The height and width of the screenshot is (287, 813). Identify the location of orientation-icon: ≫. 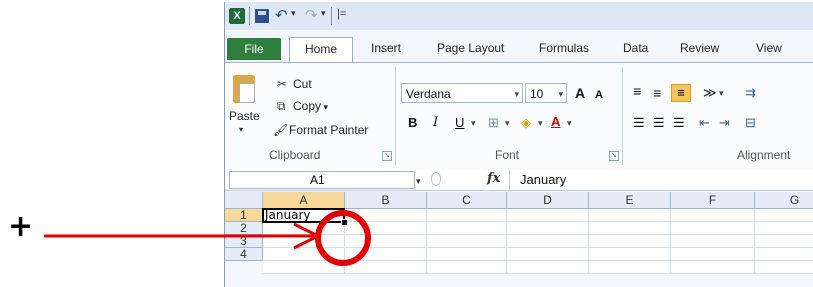
(710, 93).